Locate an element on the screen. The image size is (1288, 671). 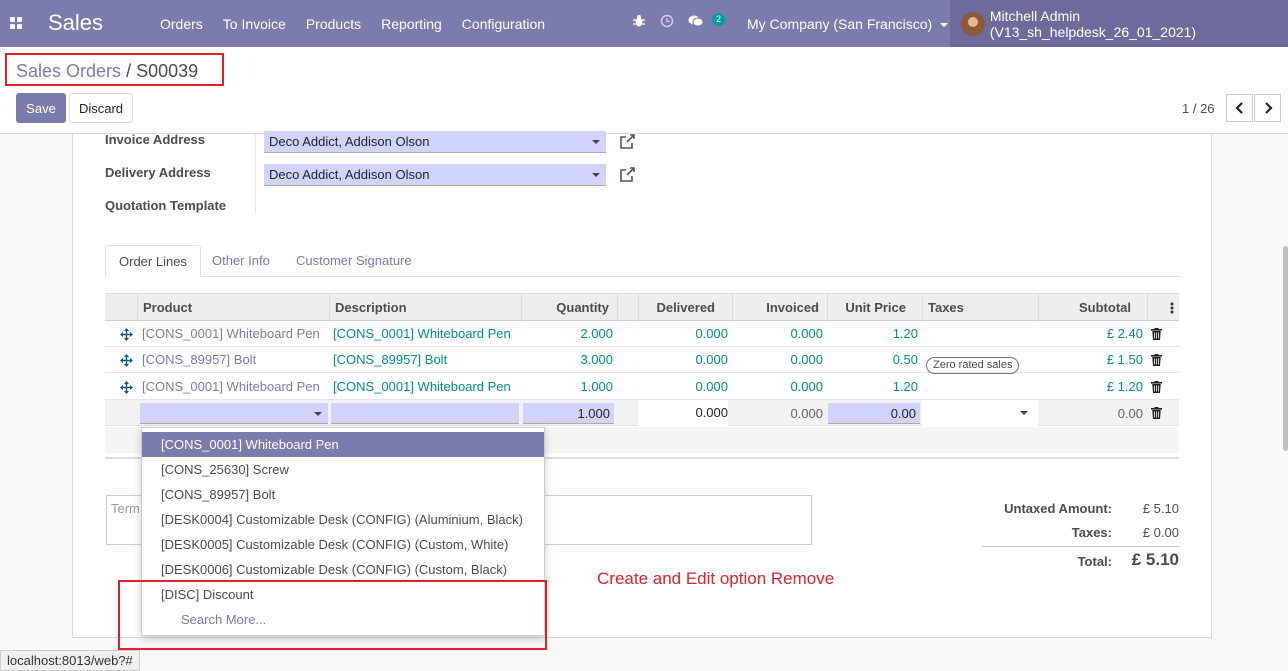
row-subtotal: £ 1.50 is located at coordinates (1124, 359).